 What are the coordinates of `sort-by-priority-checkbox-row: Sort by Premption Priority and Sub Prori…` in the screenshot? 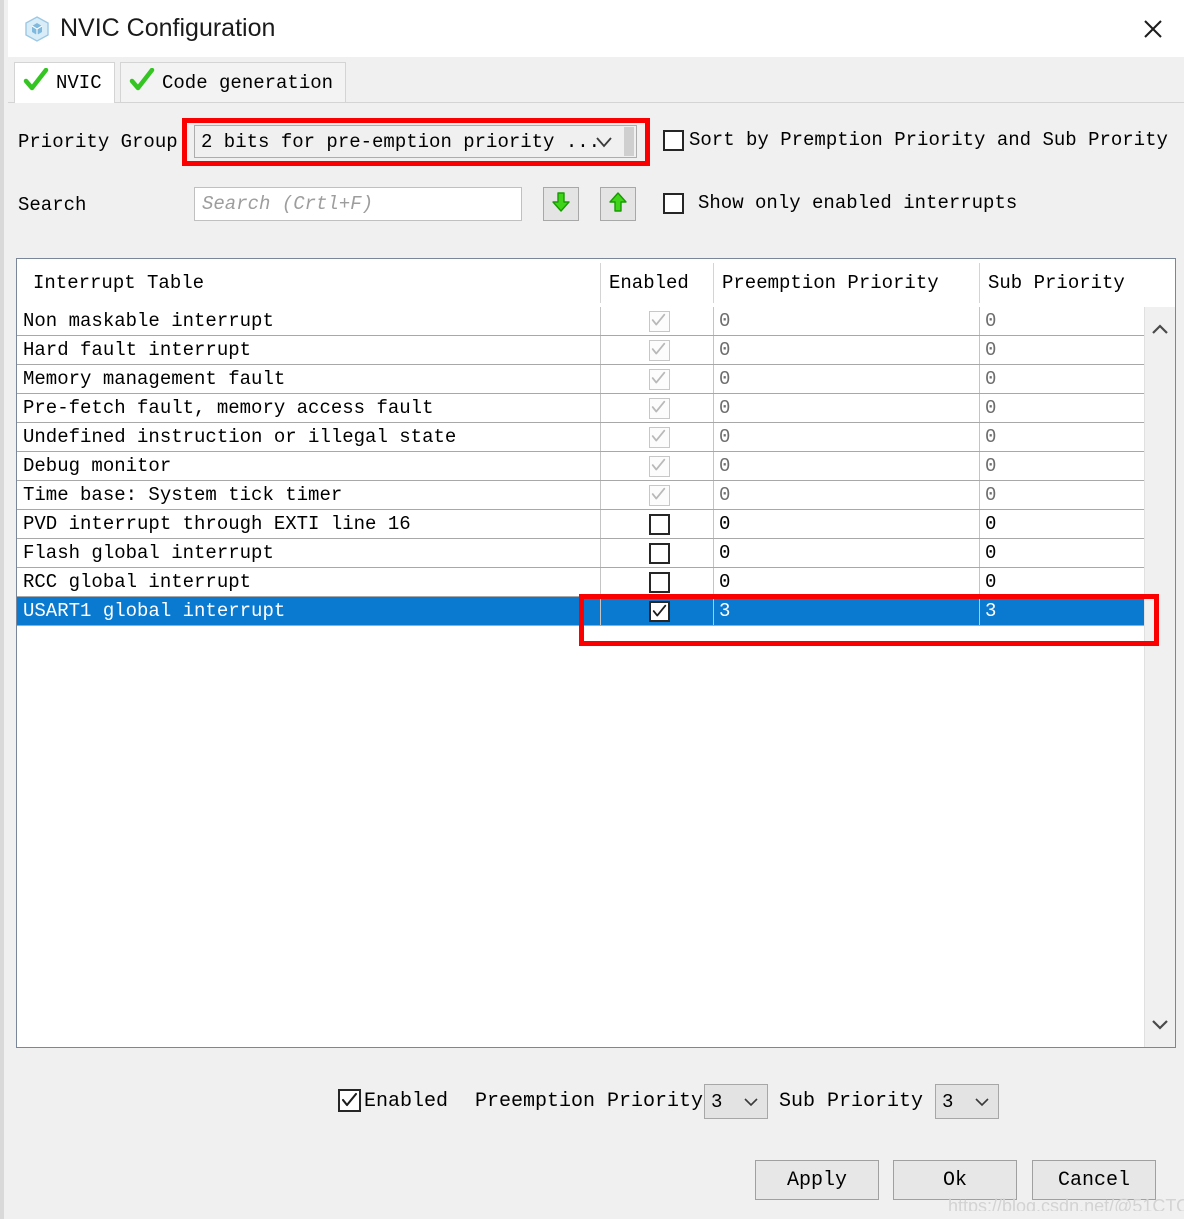 It's located at (915, 140).